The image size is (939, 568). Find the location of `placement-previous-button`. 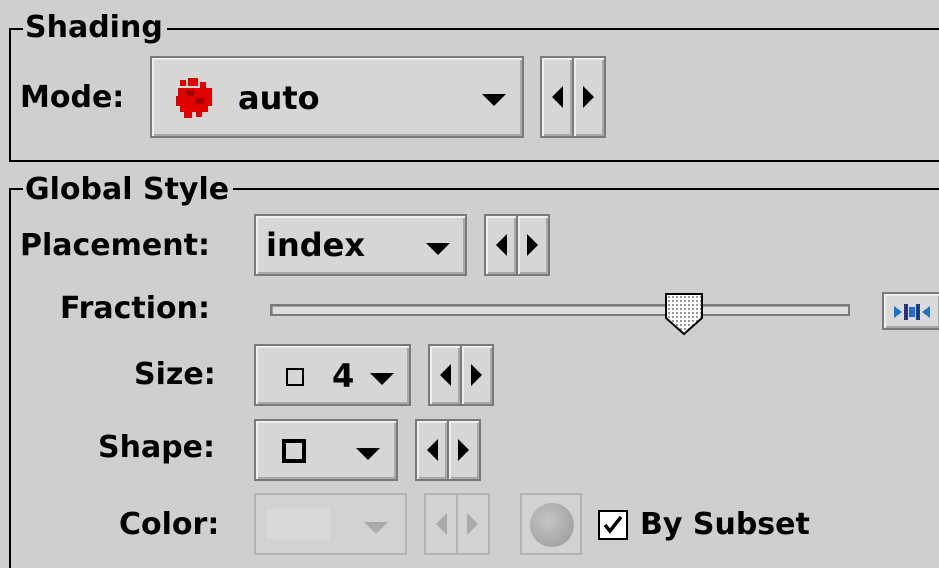

placement-previous-button is located at coordinates (501, 245).